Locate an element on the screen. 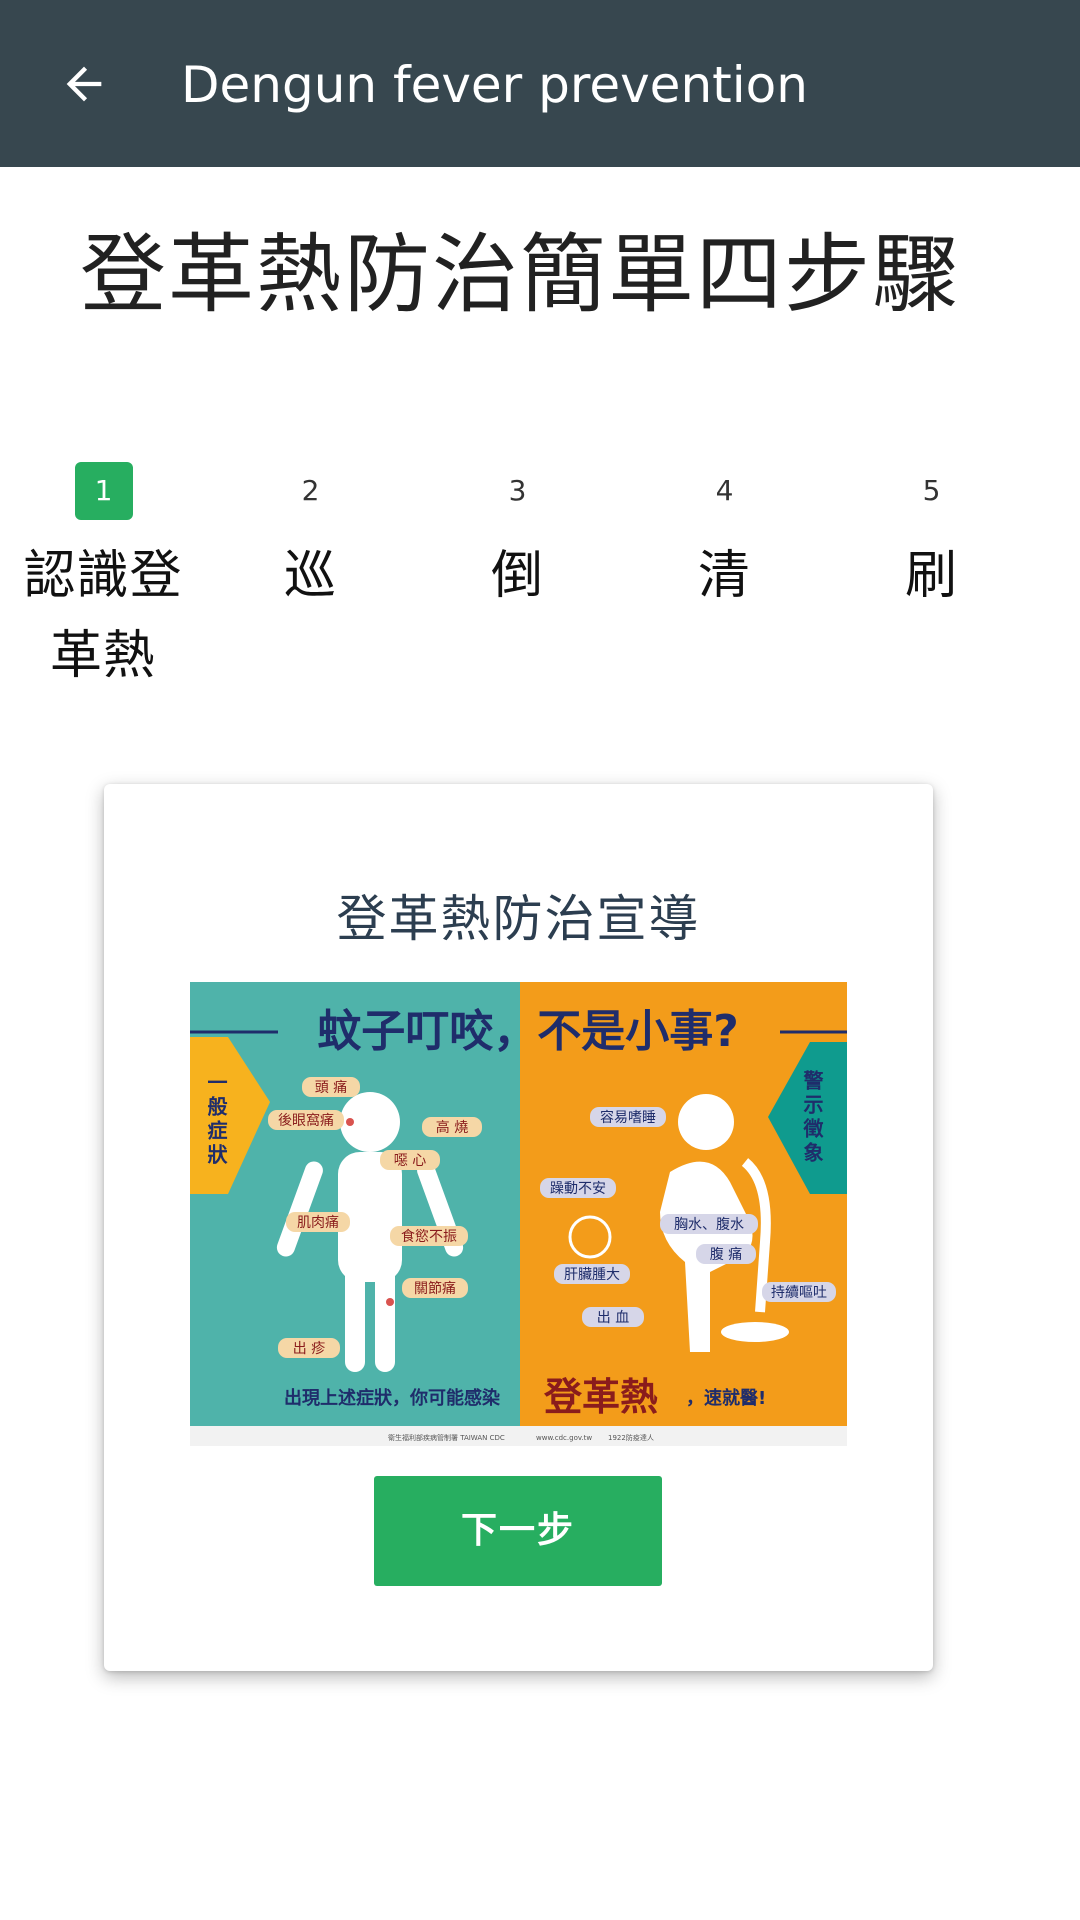  symptom-label: 食慾不振 is located at coordinates (429, 1236).